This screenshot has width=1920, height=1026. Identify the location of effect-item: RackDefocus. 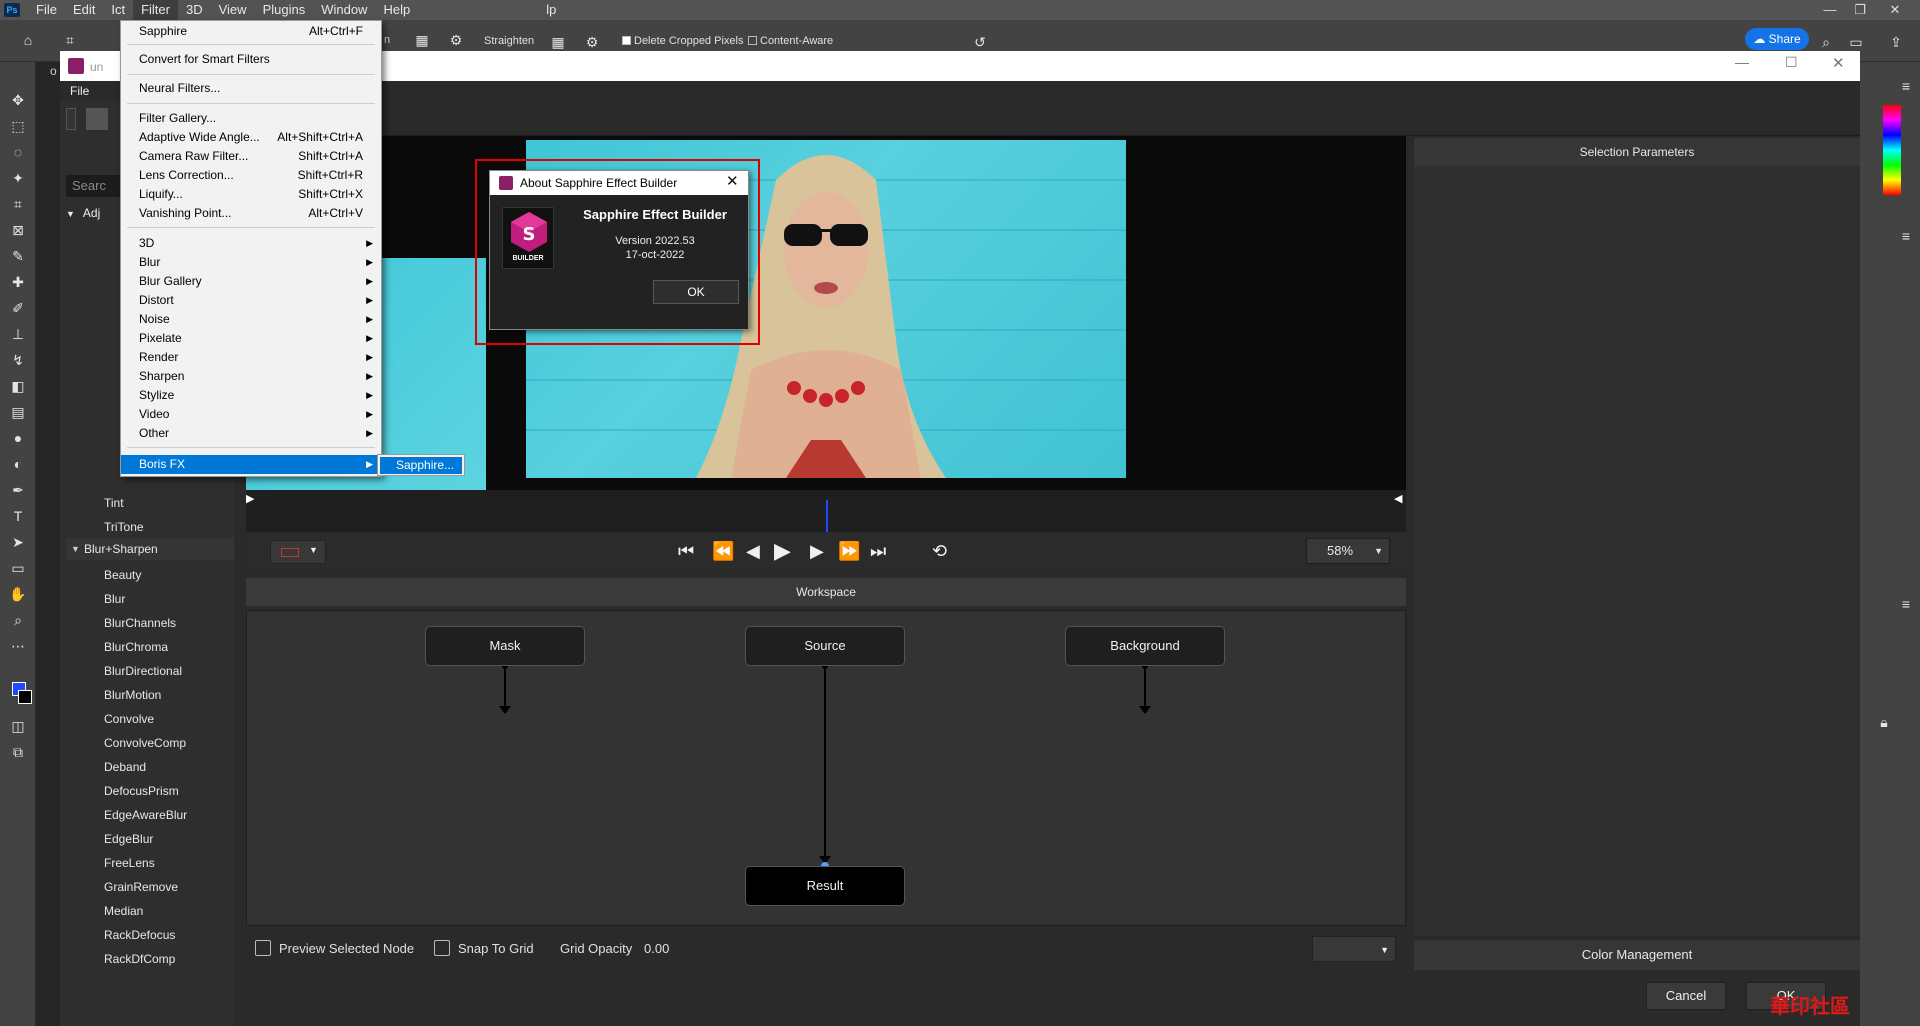
(139, 935).